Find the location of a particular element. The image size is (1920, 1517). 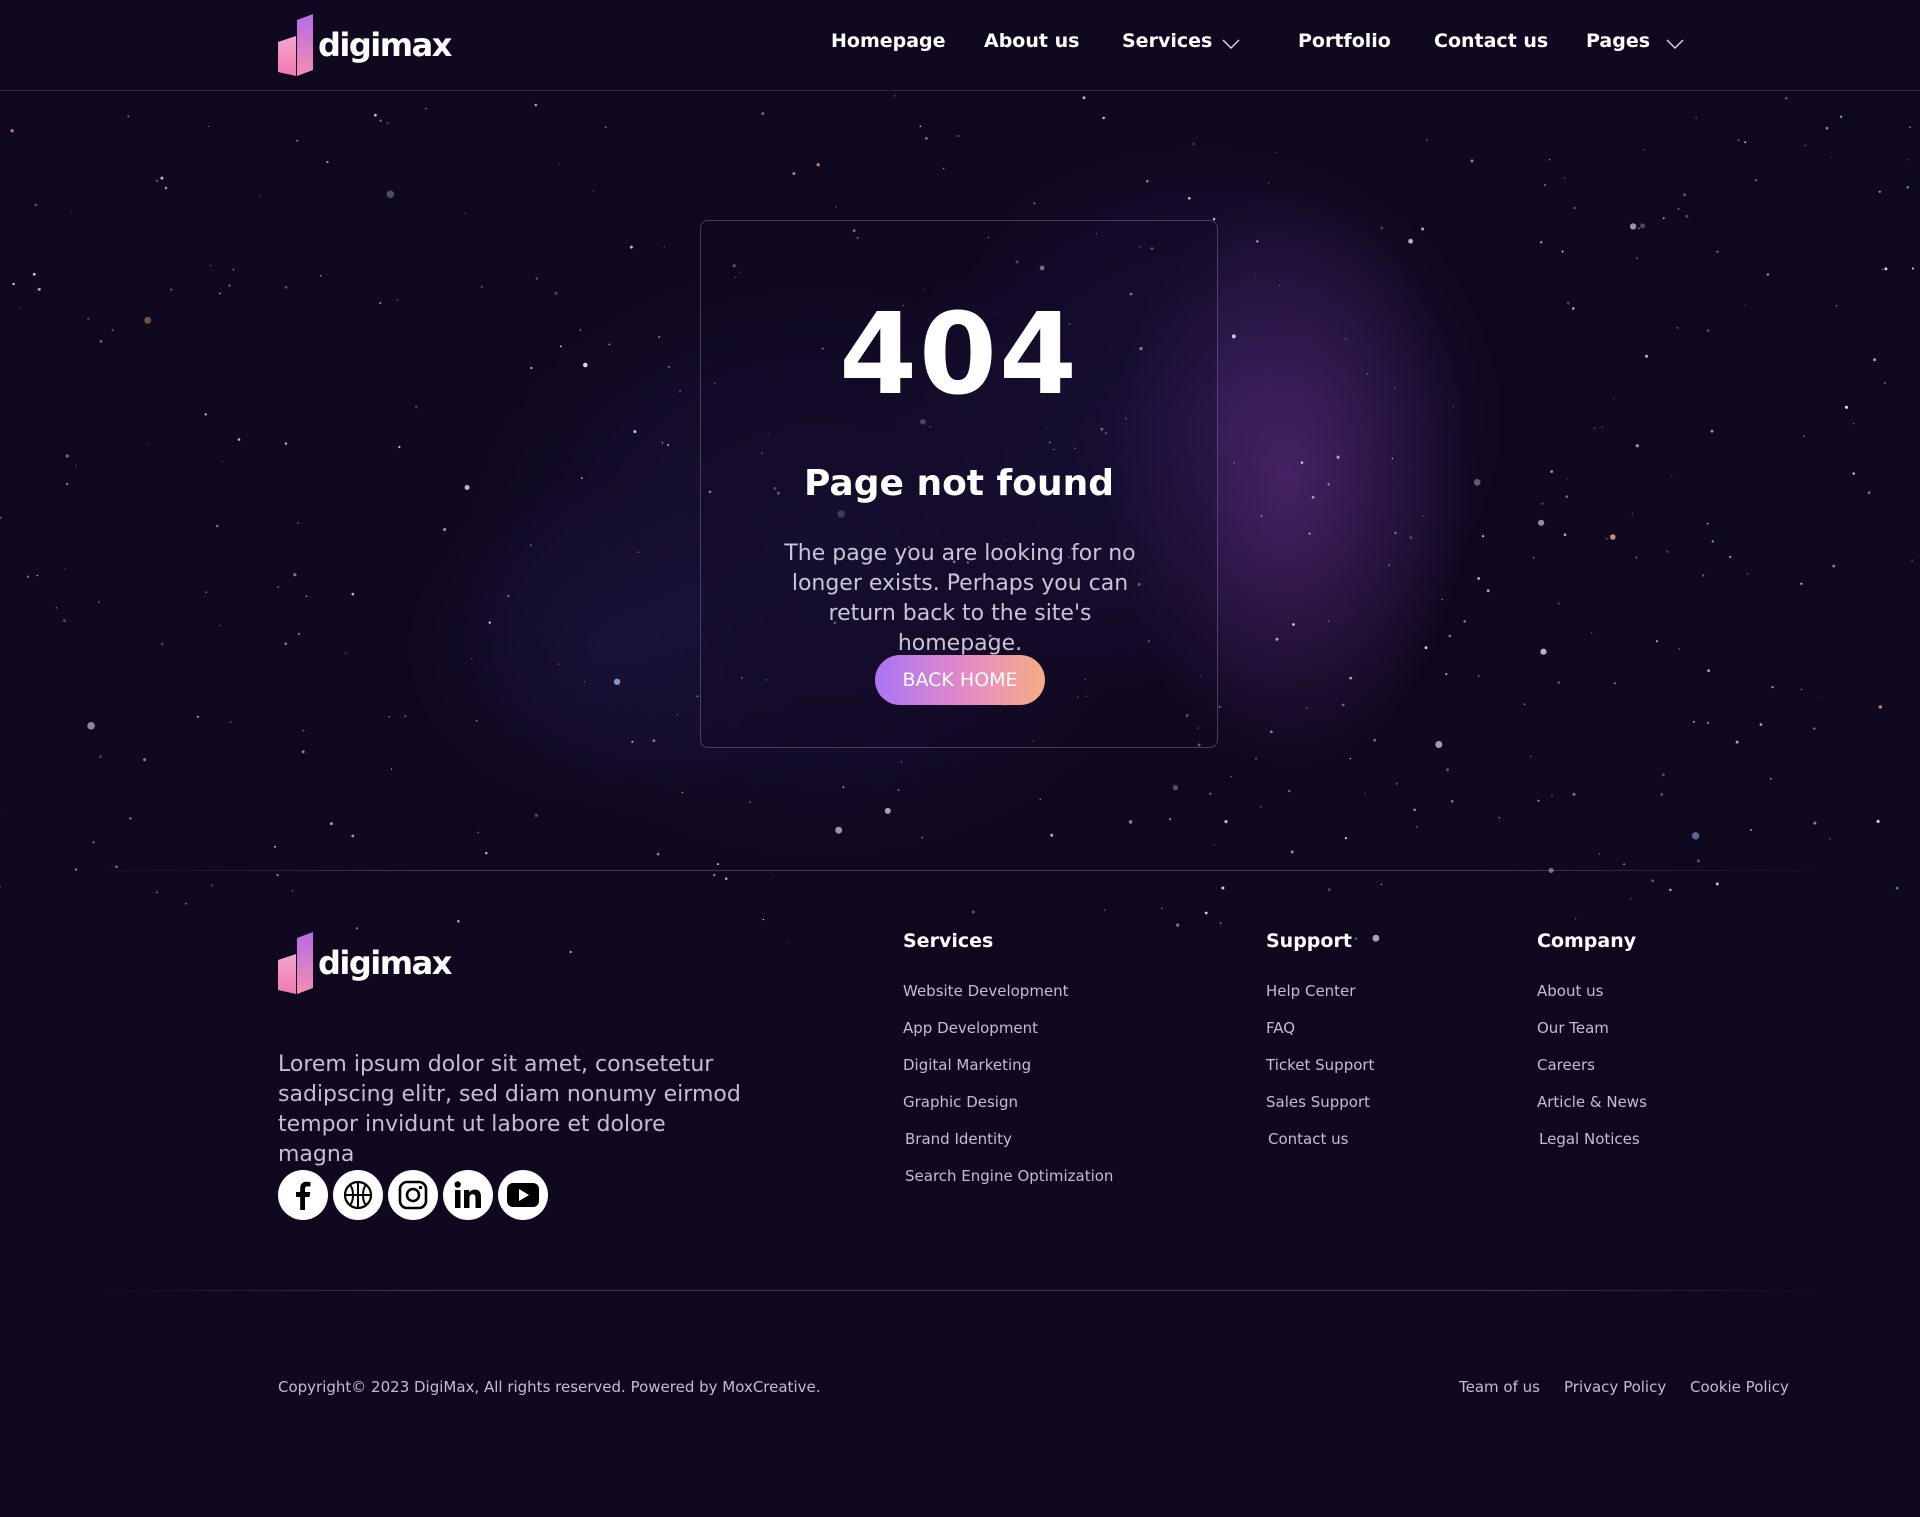

footer-link-website-development: Website Development is located at coordinates (986, 991).